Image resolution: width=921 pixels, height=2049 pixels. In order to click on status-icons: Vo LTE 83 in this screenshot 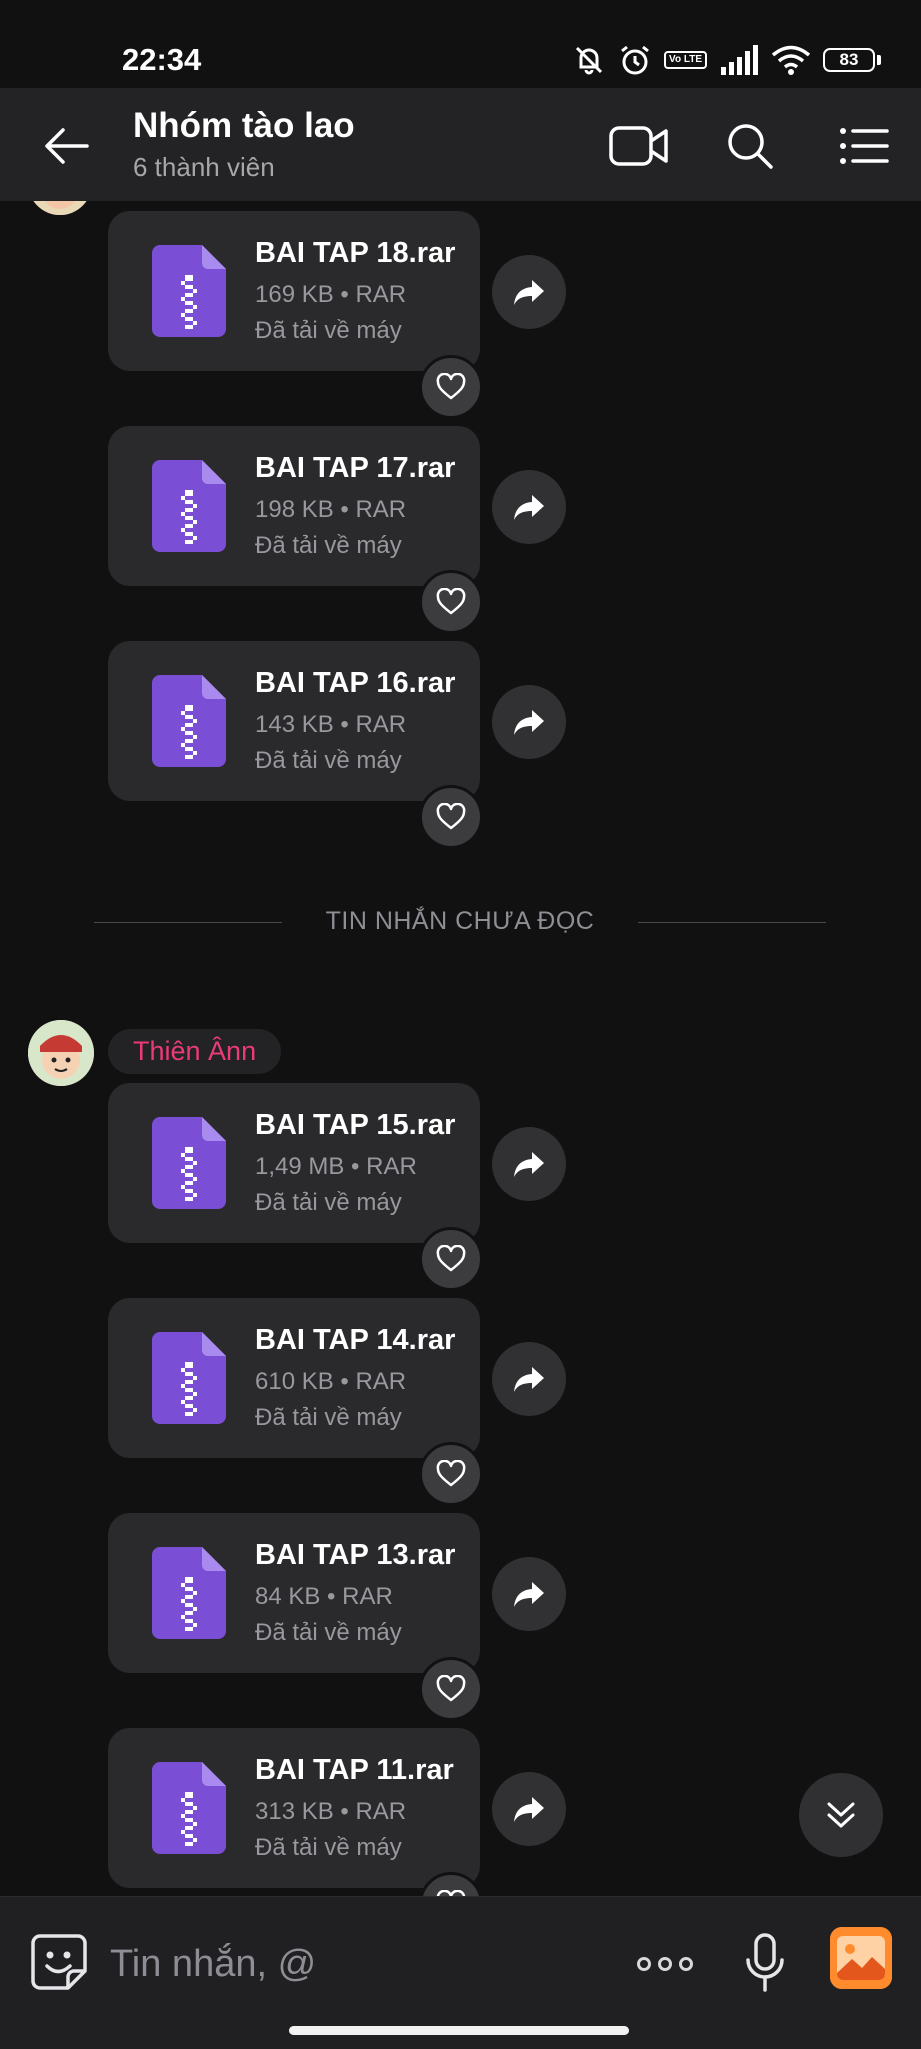, I will do `click(726, 60)`.